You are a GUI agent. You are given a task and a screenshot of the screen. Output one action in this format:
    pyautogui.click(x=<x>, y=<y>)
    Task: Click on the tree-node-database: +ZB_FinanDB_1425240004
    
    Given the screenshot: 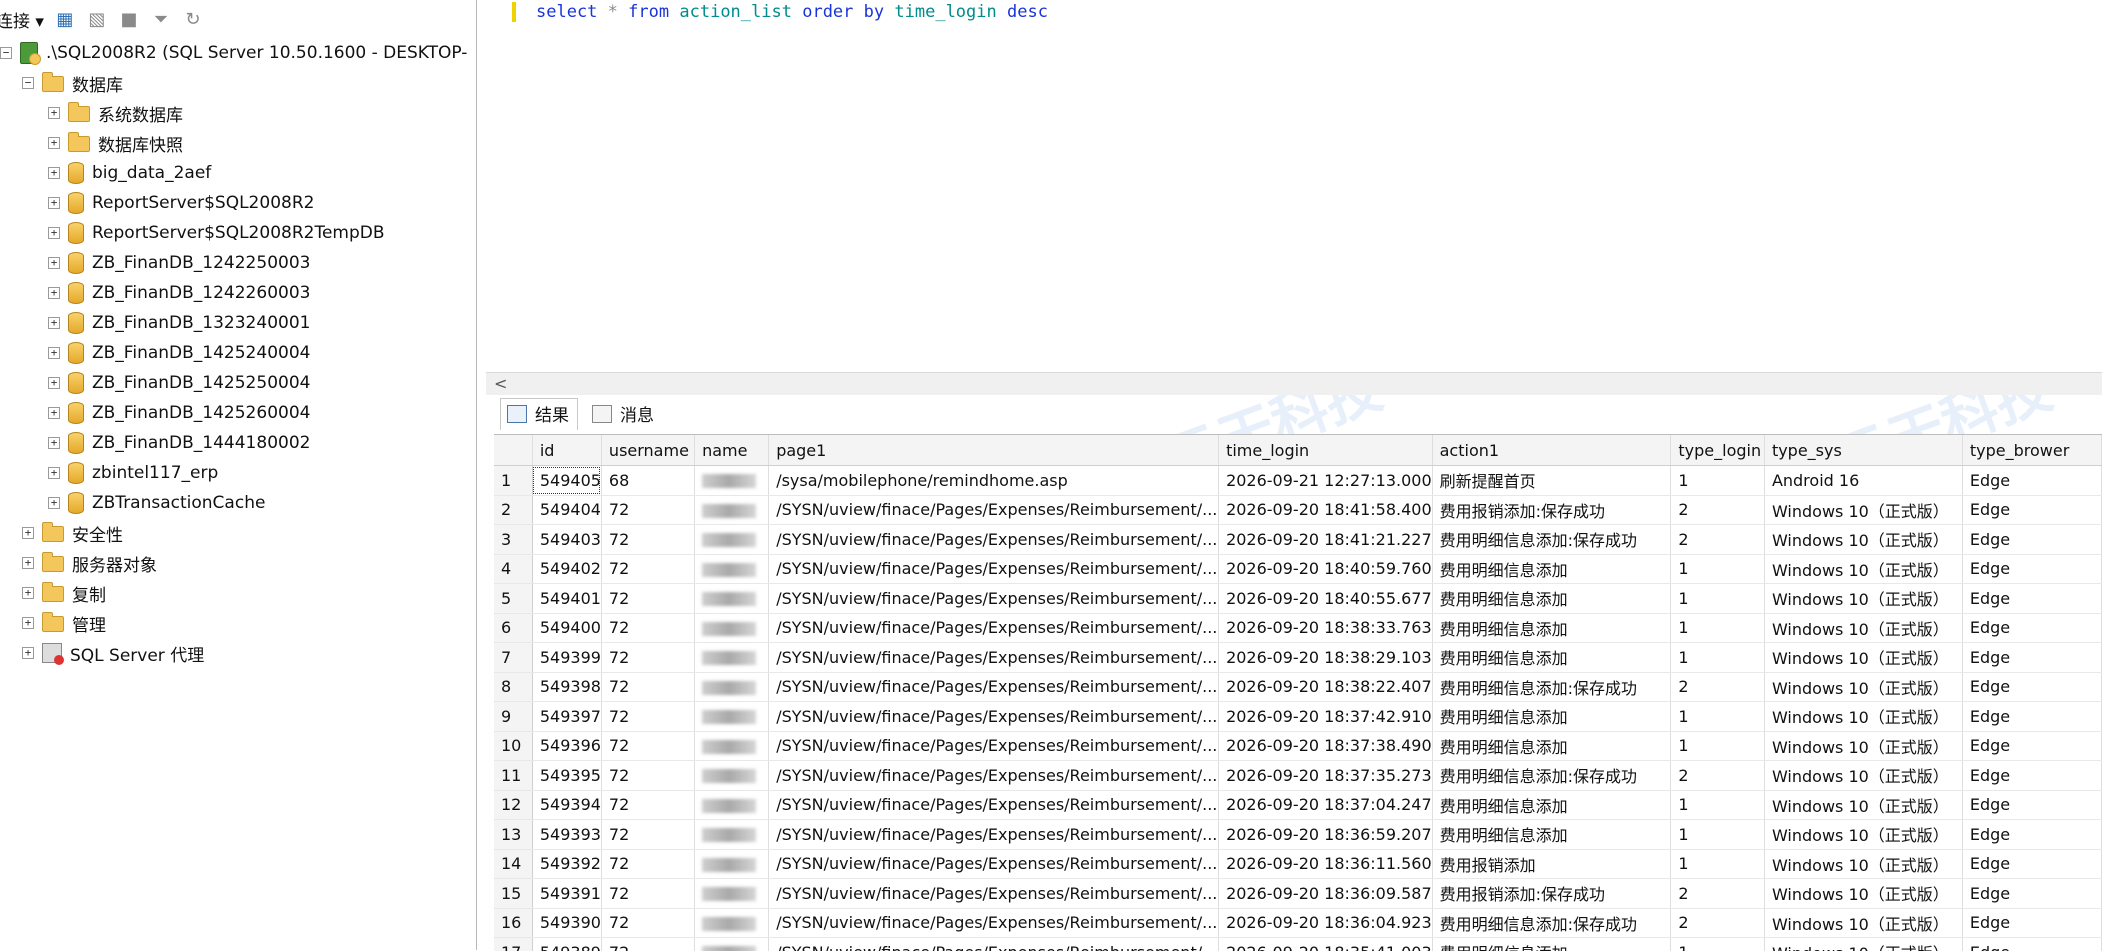 What is the action you would take?
    pyautogui.click(x=238, y=353)
    